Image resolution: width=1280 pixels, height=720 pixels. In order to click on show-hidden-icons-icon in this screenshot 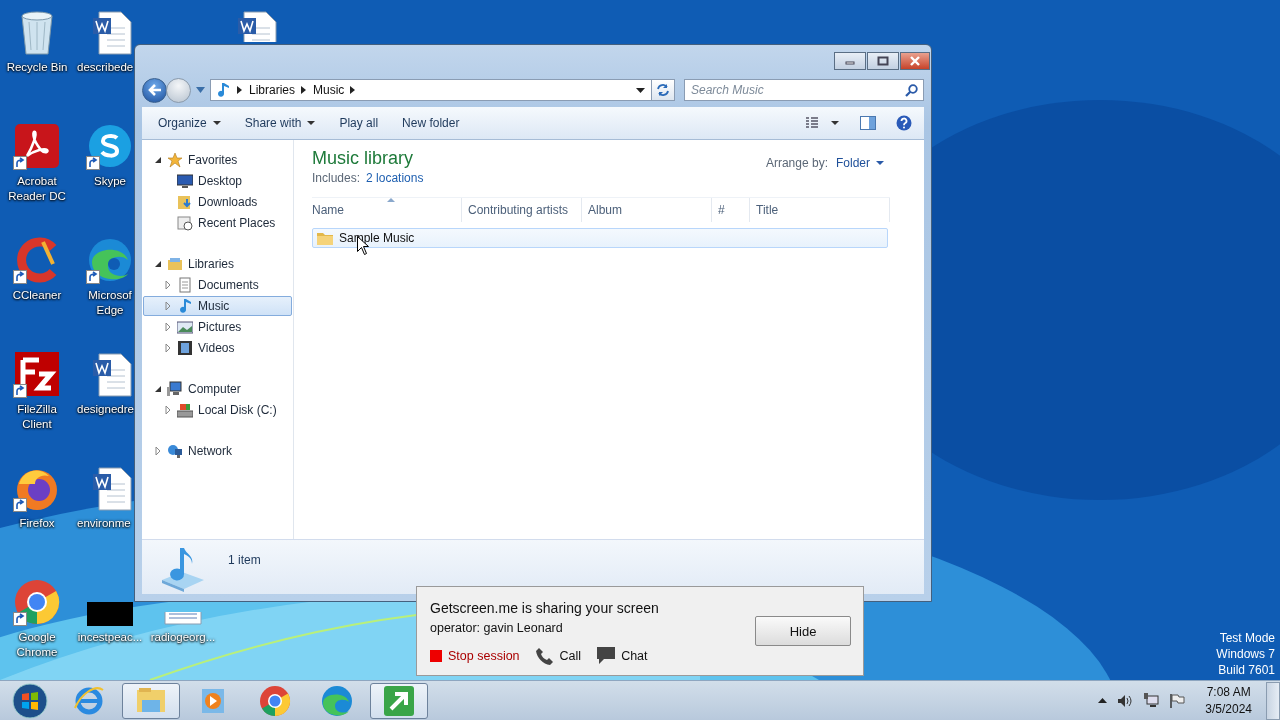, I will do `click(1103, 700)`.